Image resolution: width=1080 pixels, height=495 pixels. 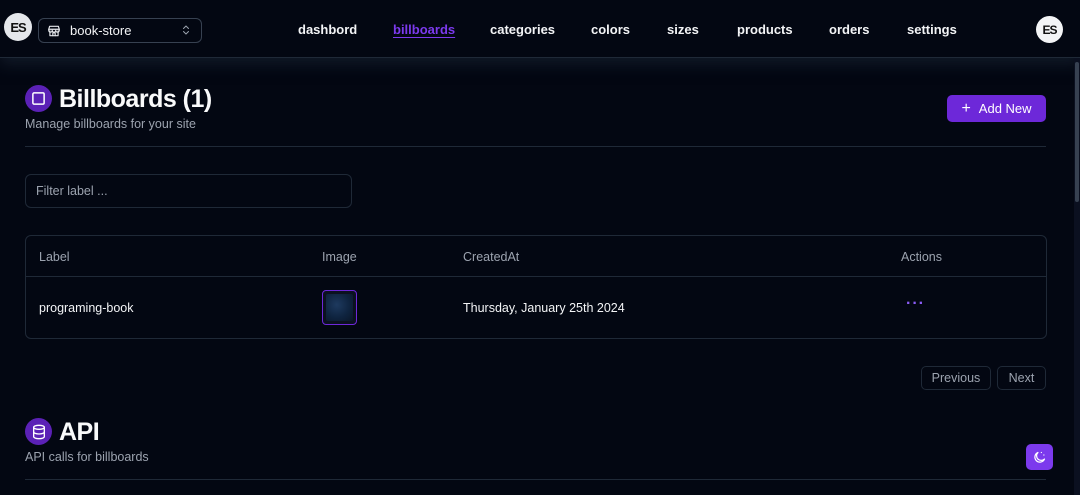 What do you see at coordinates (522, 29) in the screenshot?
I see `nav-categories: categories` at bounding box center [522, 29].